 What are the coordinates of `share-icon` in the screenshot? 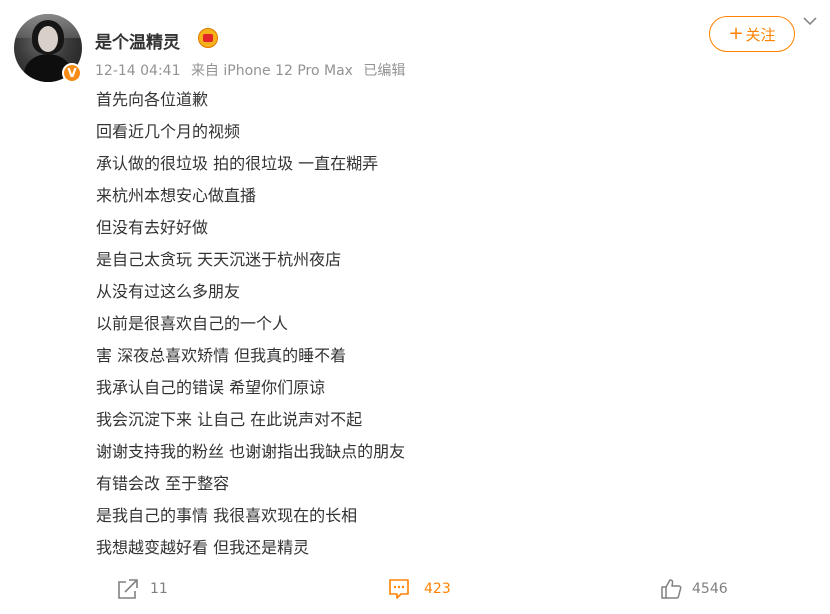 It's located at (128, 589).